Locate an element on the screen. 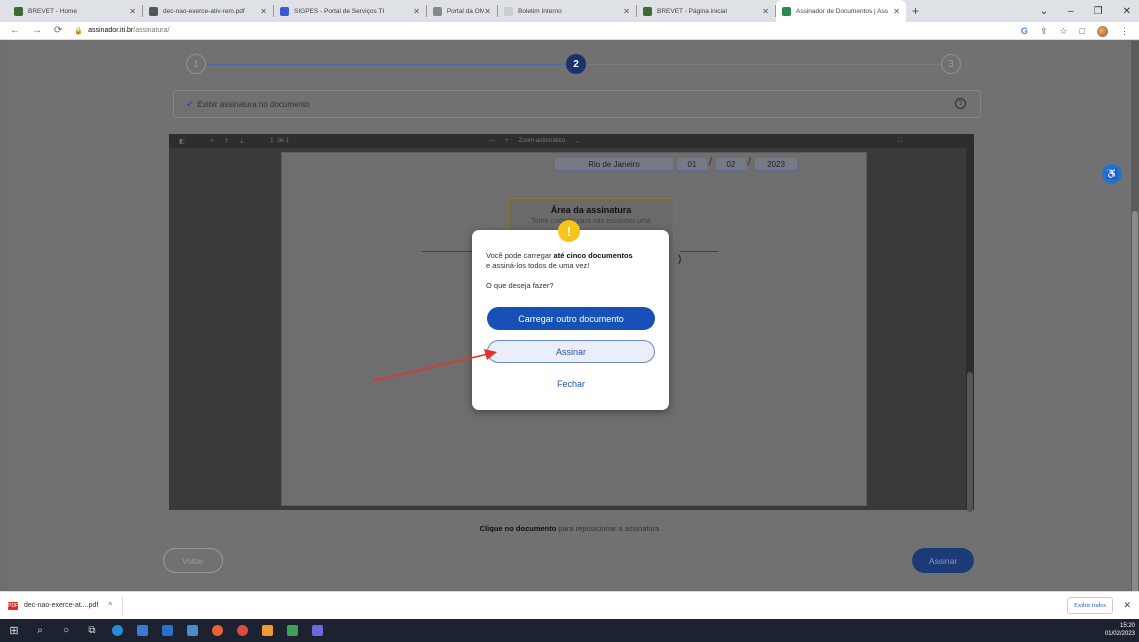 Image resolution: width=1139 pixels, height=642 pixels. zoom-in-icon: + is located at coordinates (507, 141).